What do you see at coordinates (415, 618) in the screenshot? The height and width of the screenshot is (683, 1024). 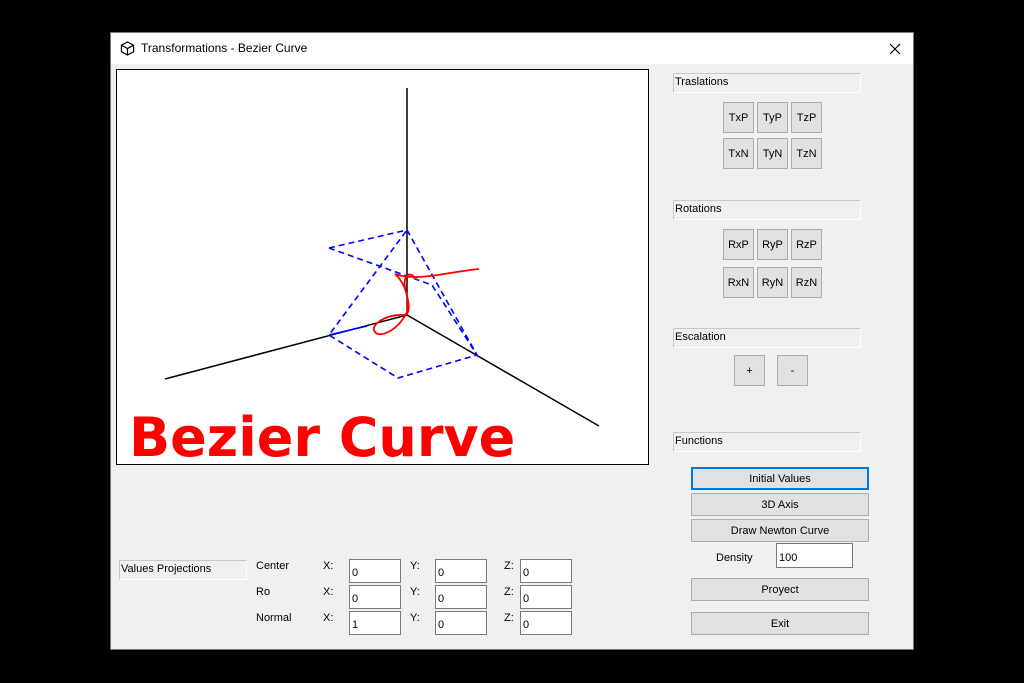 I see `normal-y-label: Y:` at bounding box center [415, 618].